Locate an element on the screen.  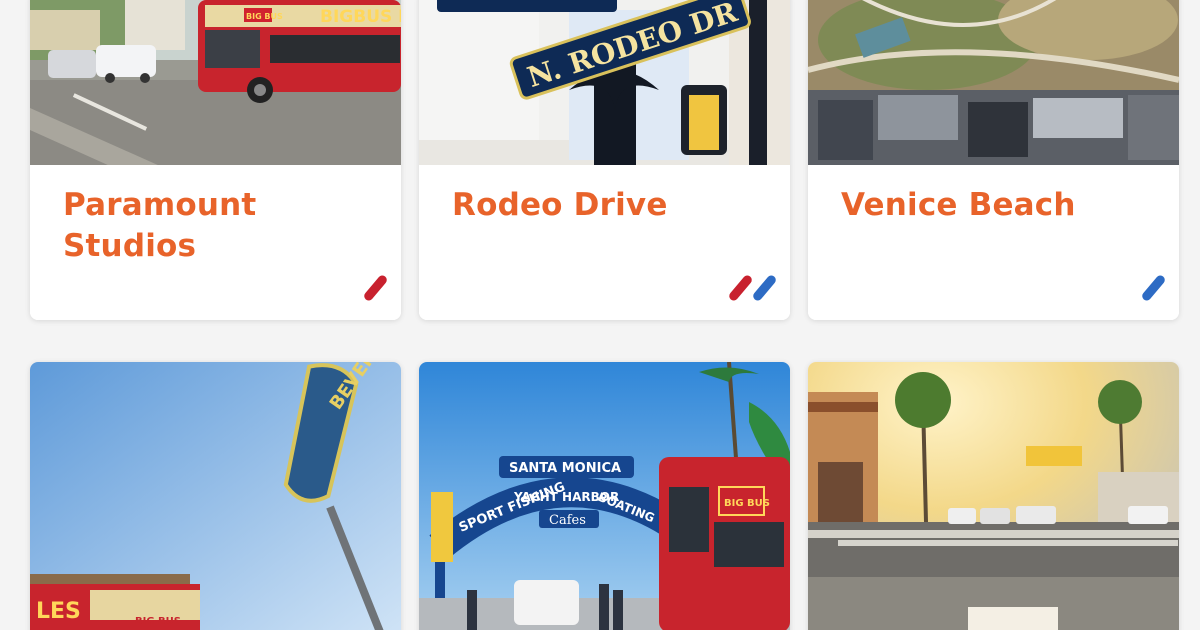
street-sunset-image is located at coordinates (993, 496).